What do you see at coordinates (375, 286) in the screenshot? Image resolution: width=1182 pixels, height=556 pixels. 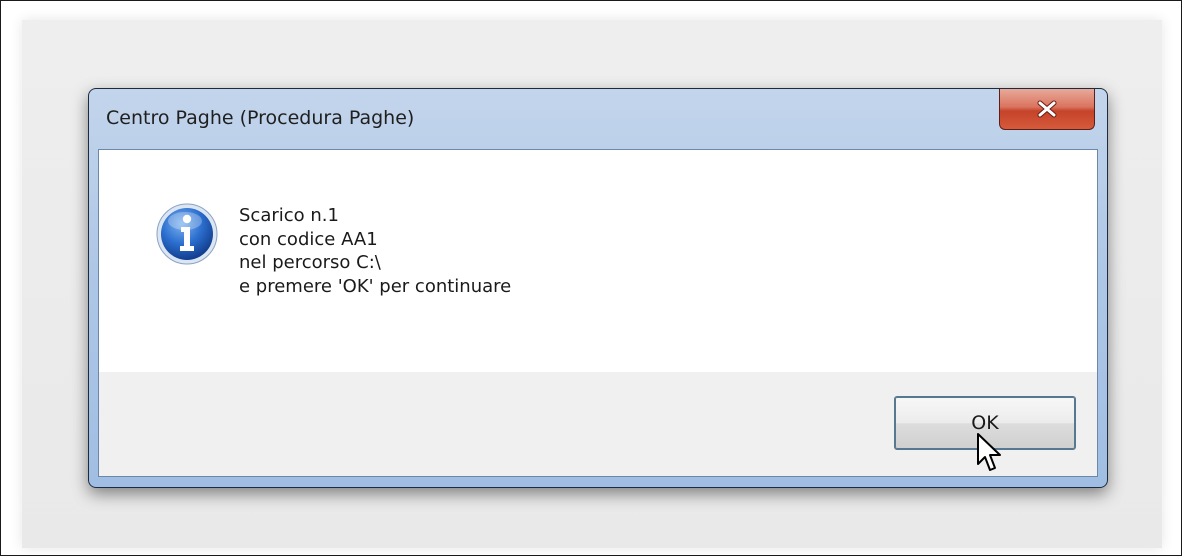 I see `message-line: e premere 'OK' per continuare` at bounding box center [375, 286].